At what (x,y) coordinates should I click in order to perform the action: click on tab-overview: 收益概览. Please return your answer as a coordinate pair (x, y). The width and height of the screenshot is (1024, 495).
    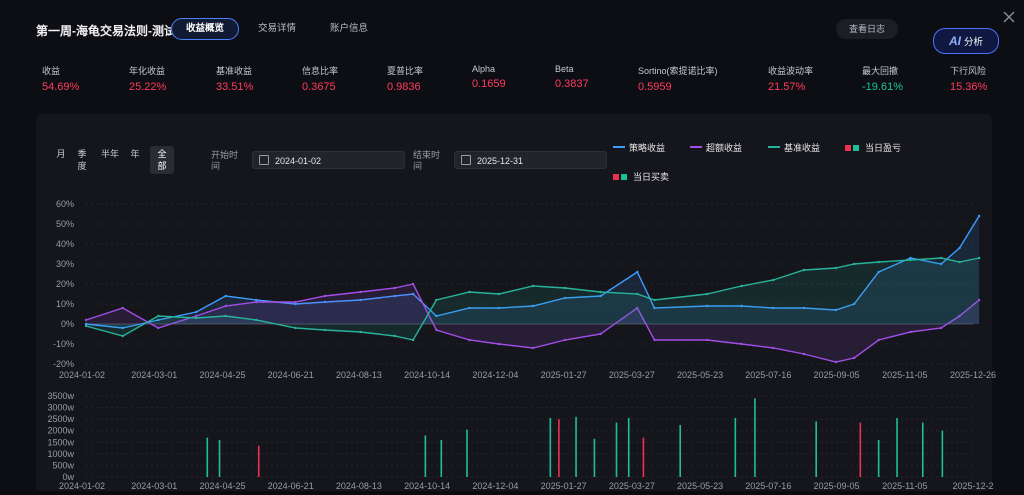
    Looking at the image, I should click on (205, 29).